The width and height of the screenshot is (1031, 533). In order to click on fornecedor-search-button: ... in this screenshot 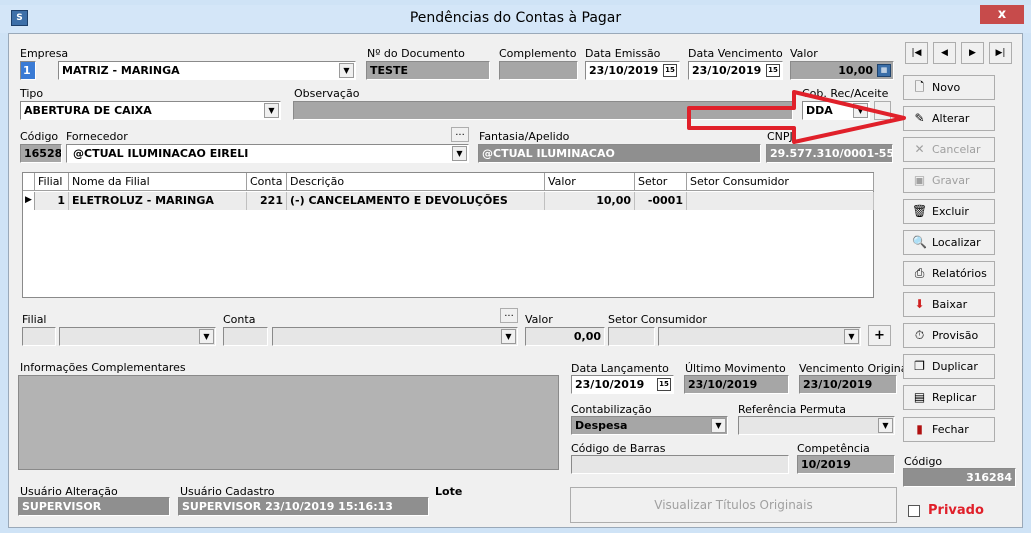, I will do `click(460, 134)`.